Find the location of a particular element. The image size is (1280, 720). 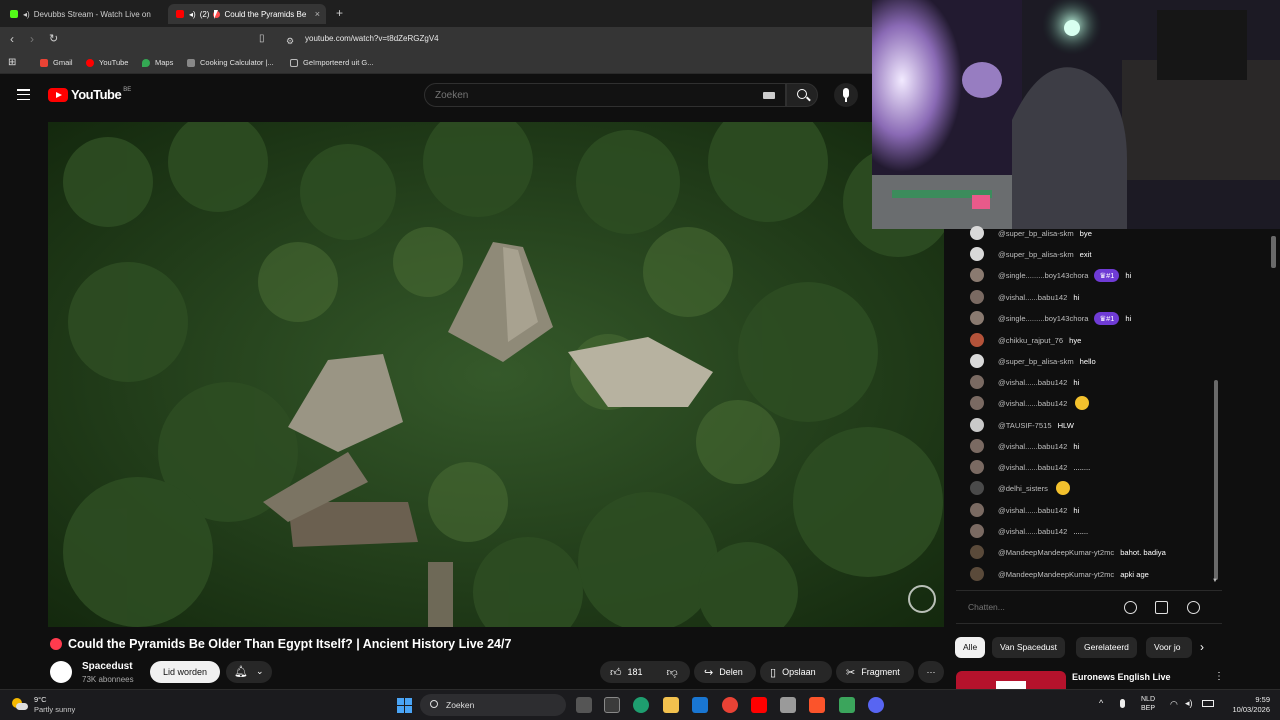

chip-all: Alle is located at coordinates (970, 647).